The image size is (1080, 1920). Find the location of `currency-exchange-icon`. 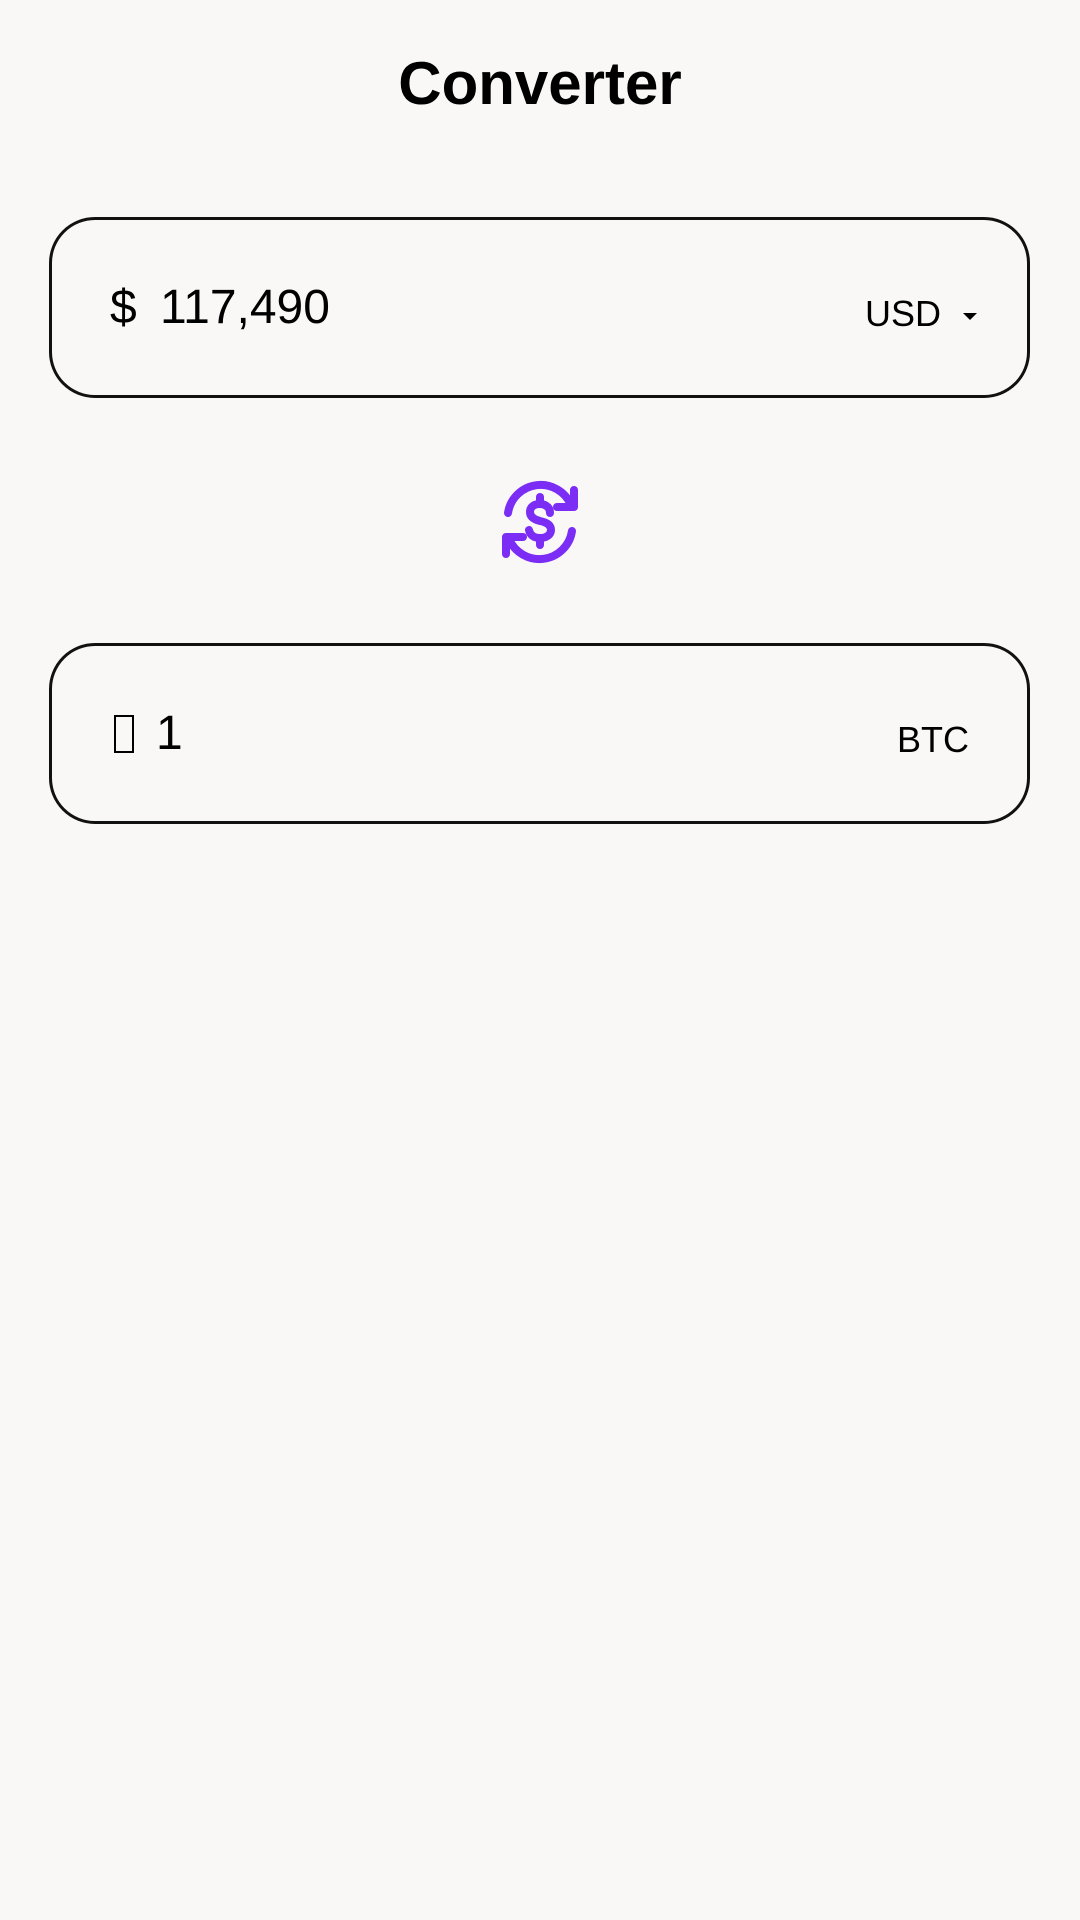

currency-exchange-icon is located at coordinates (540, 522).